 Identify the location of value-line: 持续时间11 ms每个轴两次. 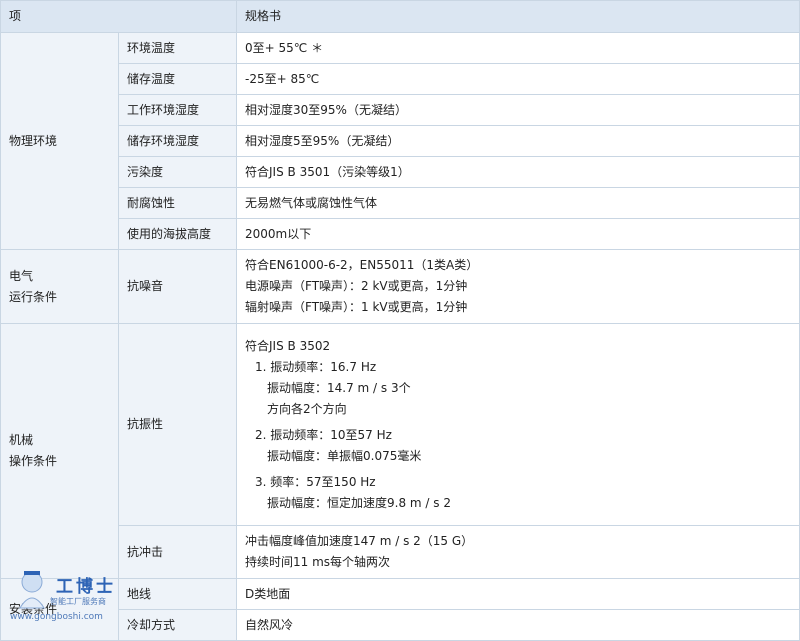
(318, 562).